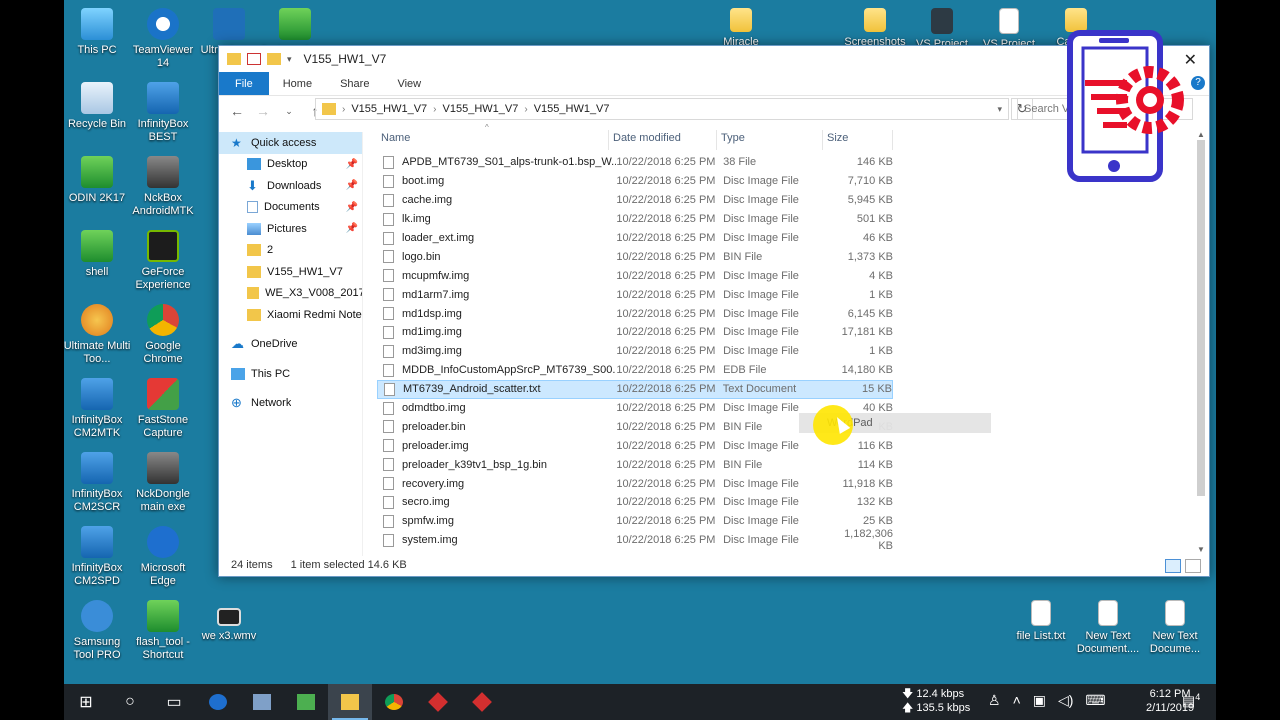 This screenshot has width=1280, height=720. What do you see at coordinates (1201, 318) in the screenshot?
I see `scrollbar-thumb` at bounding box center [1201, 318].